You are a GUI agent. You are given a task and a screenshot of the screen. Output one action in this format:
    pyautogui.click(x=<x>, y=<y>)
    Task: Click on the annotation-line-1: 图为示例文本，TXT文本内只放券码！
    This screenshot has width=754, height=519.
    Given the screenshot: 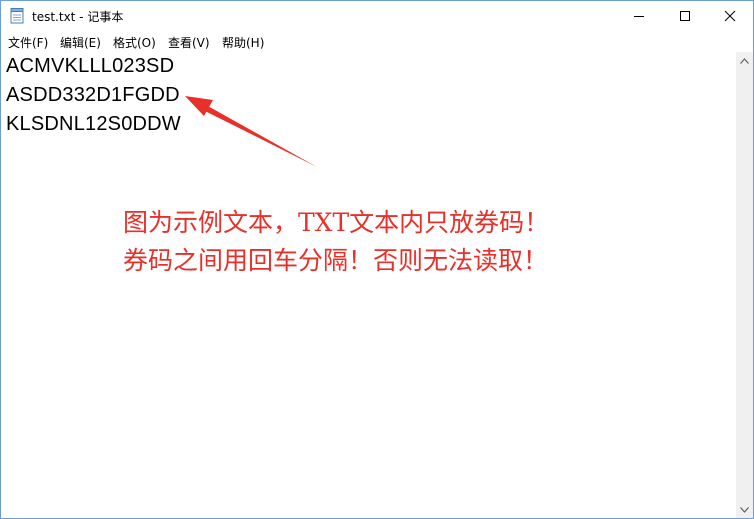 What is the action you would take?
    pyautogui.click(x=336, y=222)
    